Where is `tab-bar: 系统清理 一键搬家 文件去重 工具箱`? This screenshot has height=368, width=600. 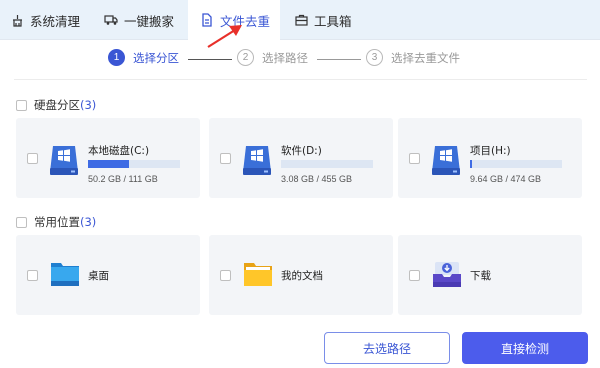 tab-bar: 系统清理 一键搬家 文件去重 工具箱 is located at coordinates (300, 20).